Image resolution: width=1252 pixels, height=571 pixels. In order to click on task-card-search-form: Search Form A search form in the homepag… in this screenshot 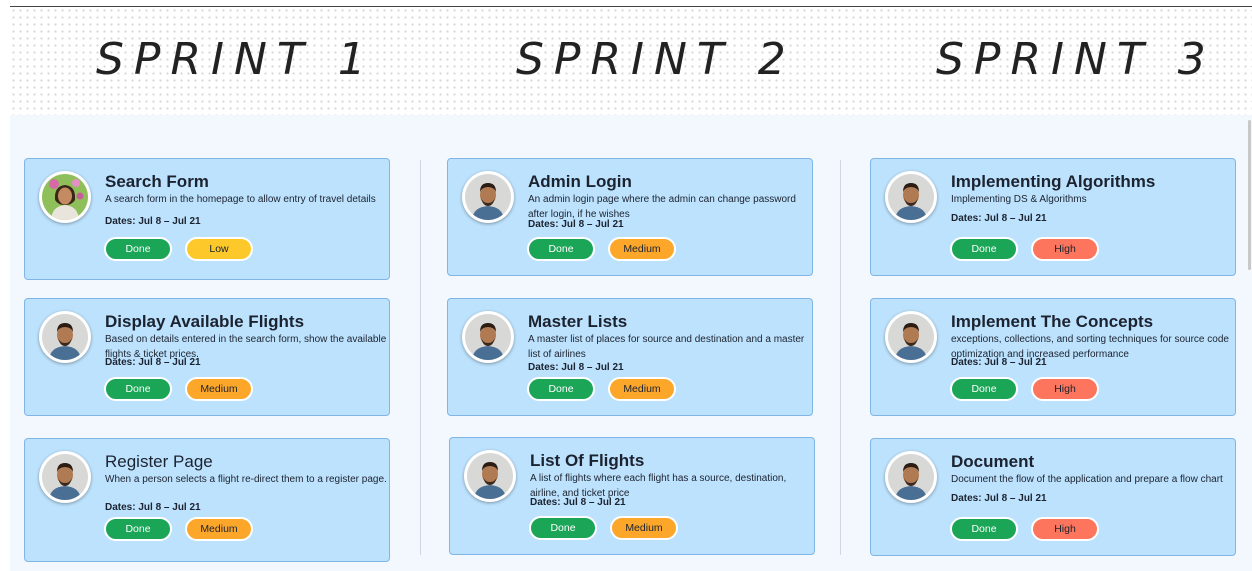, I will do `click(207, 219)`.